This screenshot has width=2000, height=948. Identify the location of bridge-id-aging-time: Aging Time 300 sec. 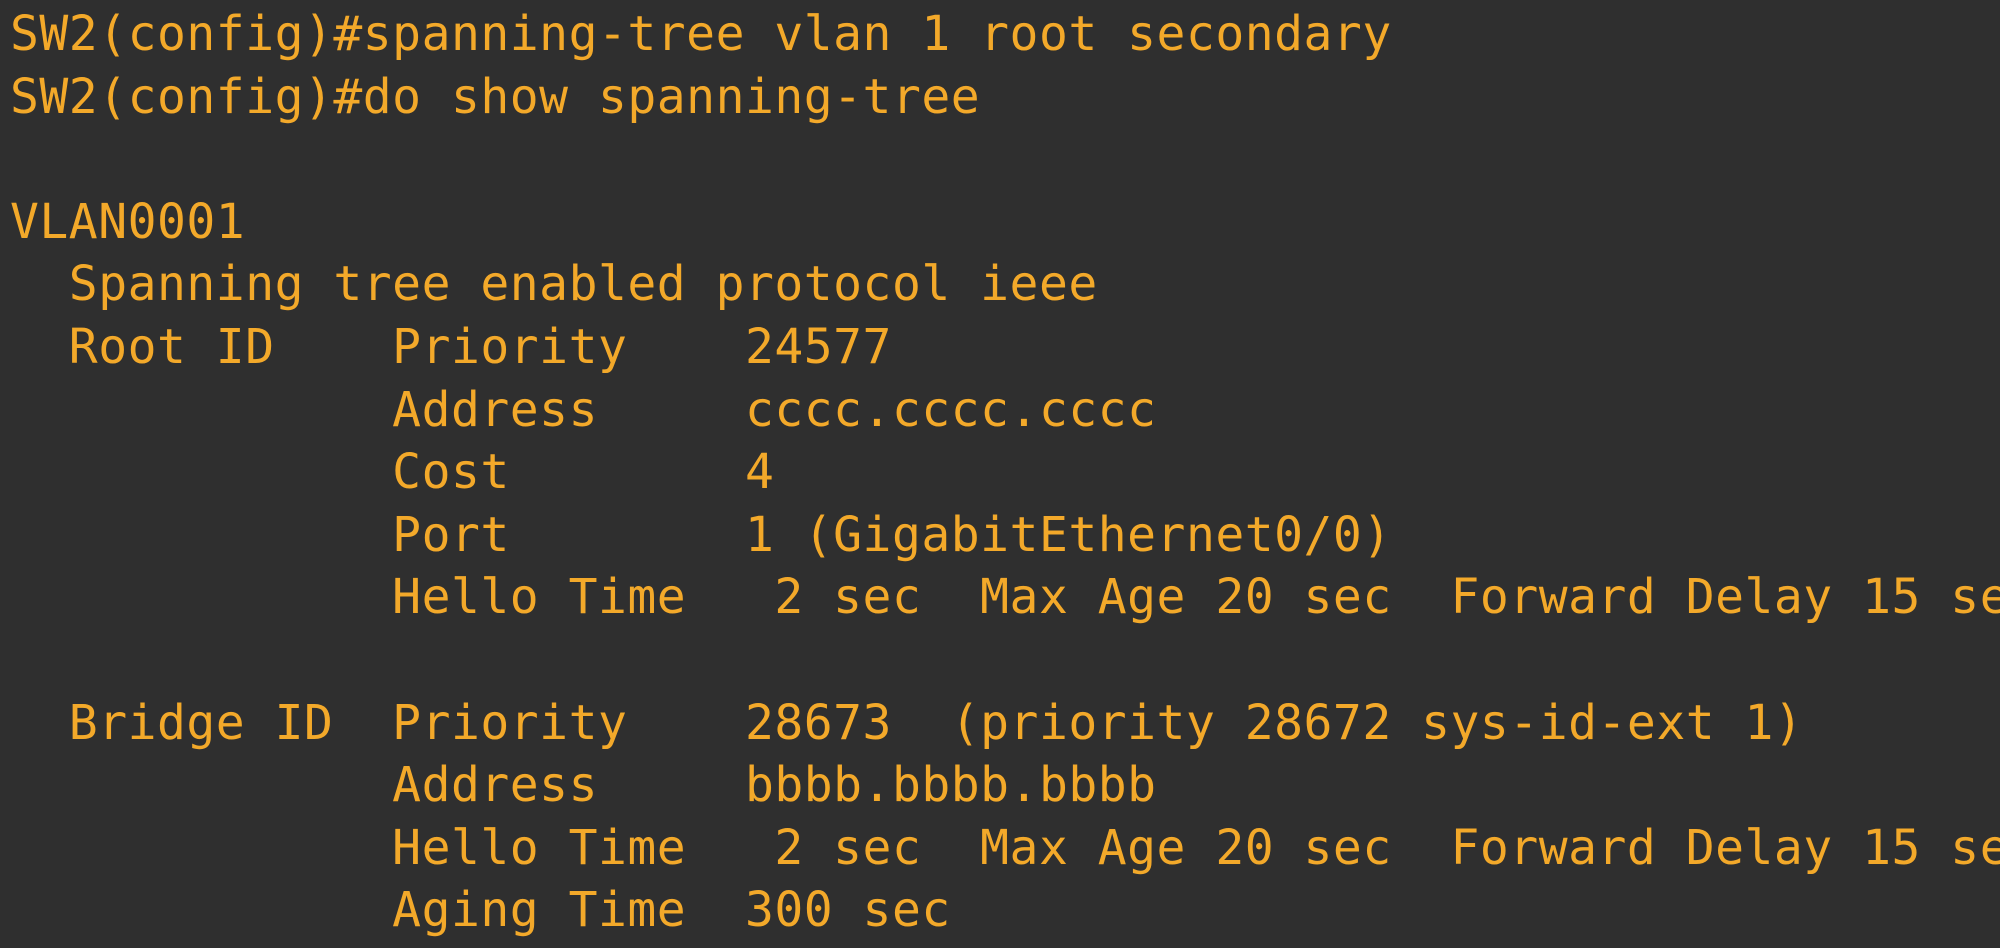
(480, 910).